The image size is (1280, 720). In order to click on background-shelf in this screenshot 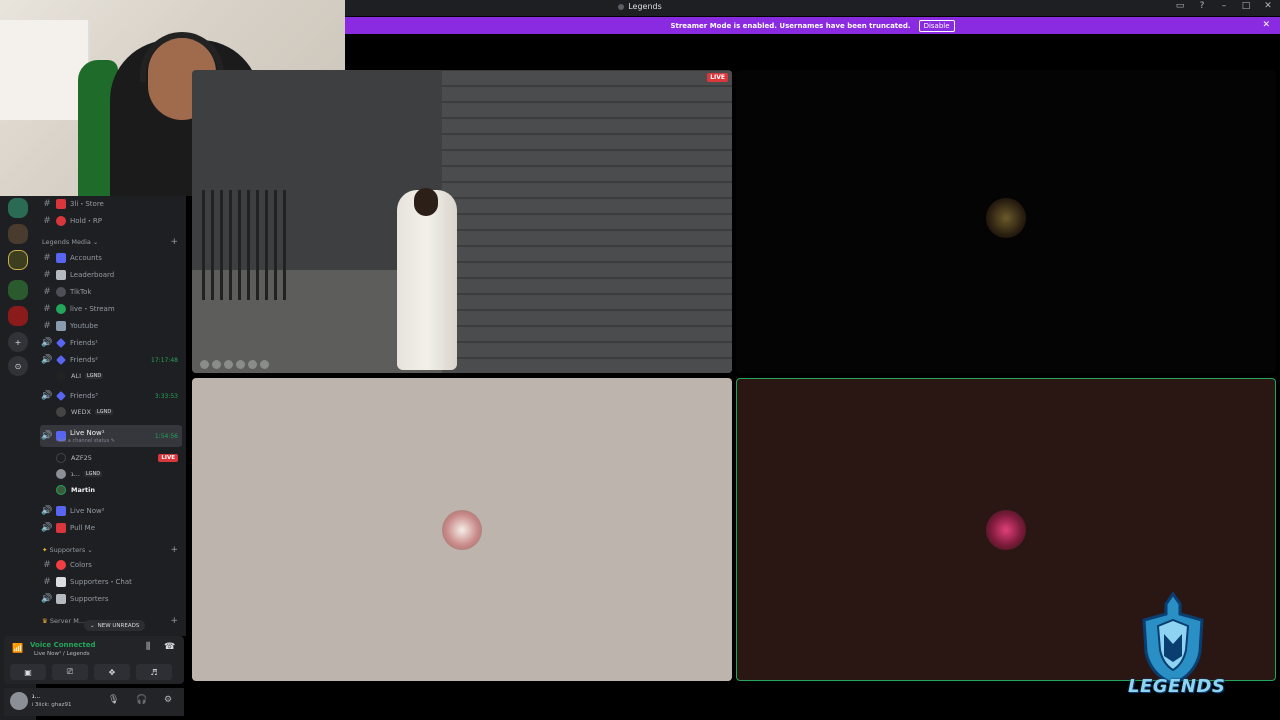, I will do `click(45, 70)`.